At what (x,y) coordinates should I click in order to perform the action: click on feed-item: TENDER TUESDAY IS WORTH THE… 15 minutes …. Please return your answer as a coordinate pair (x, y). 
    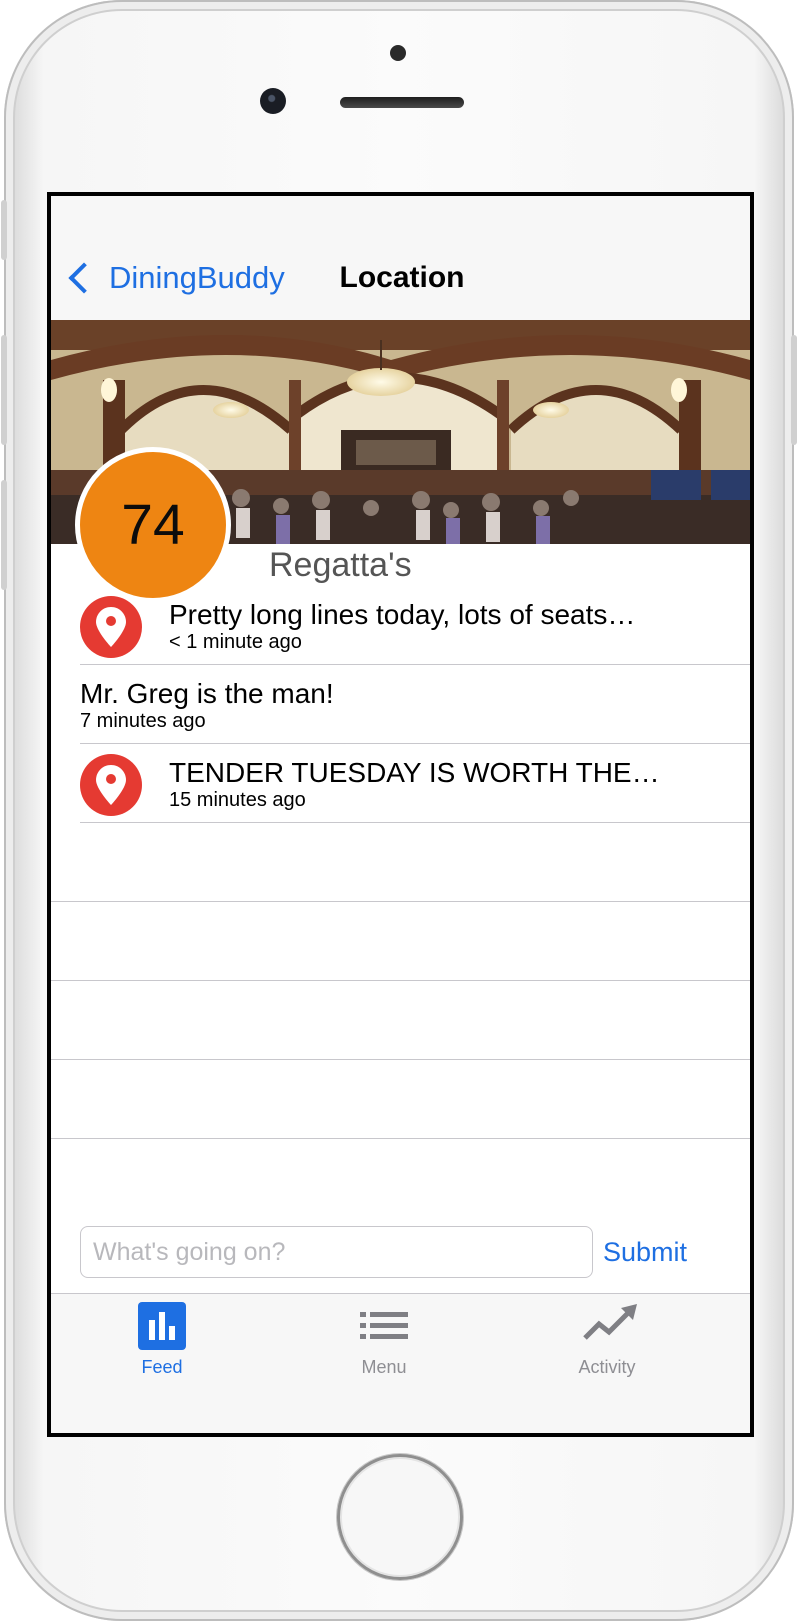
    Looking at the image, I should click on (415, 783).